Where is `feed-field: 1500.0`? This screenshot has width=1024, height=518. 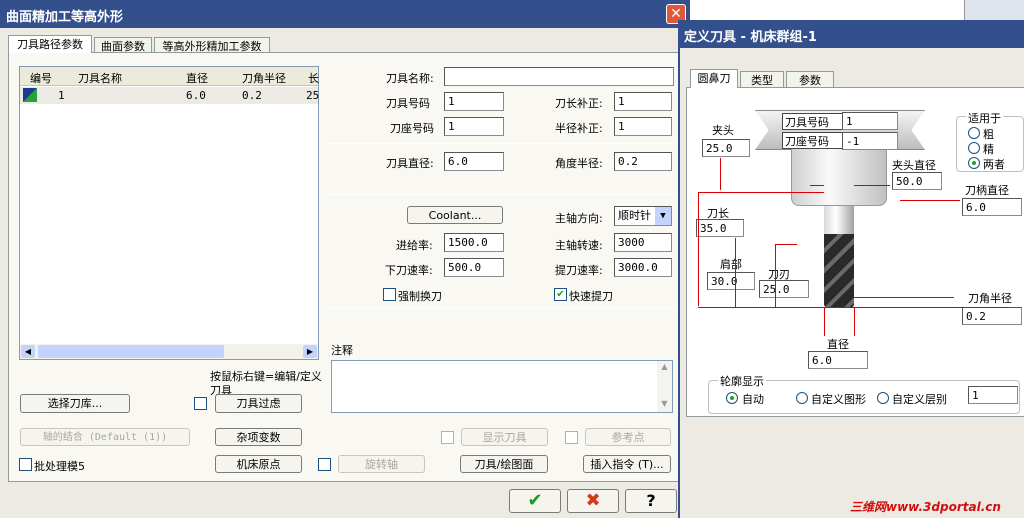 feed-field: 1500.0 is located at coordinates (474, 242).